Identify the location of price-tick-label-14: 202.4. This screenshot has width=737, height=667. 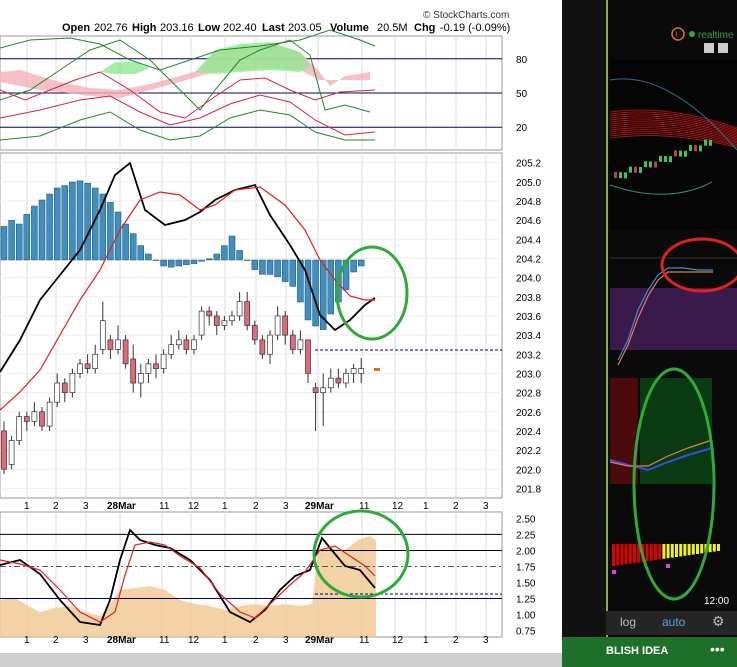
(528, 432).